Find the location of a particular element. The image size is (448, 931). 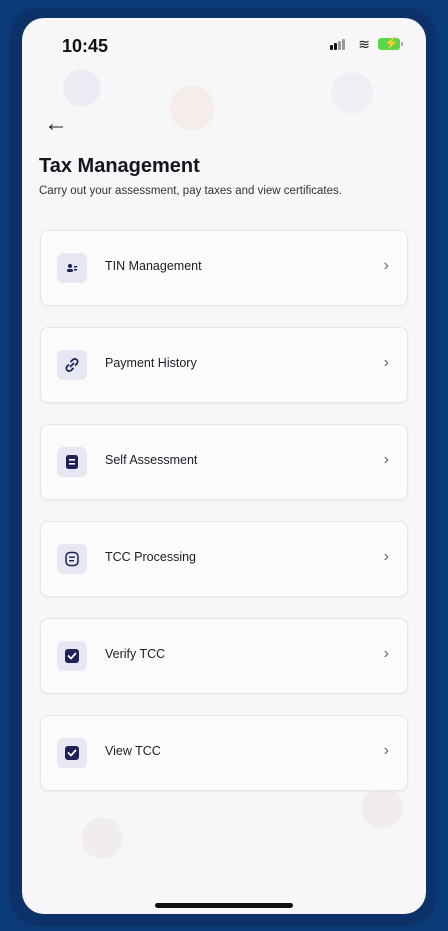

home-indicator is located at coordinates (224, 905).